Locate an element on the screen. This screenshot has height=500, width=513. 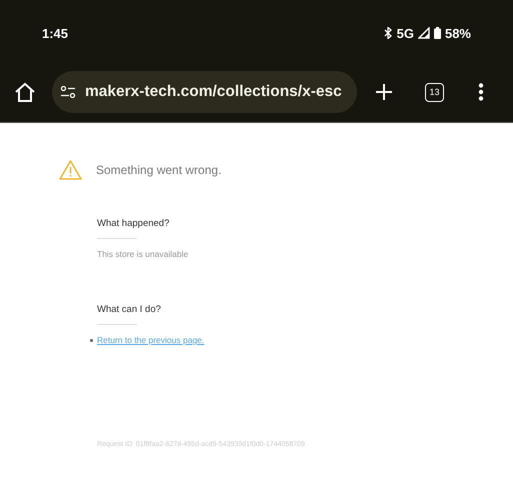
menu-icon is located at coordinates (481, 92).